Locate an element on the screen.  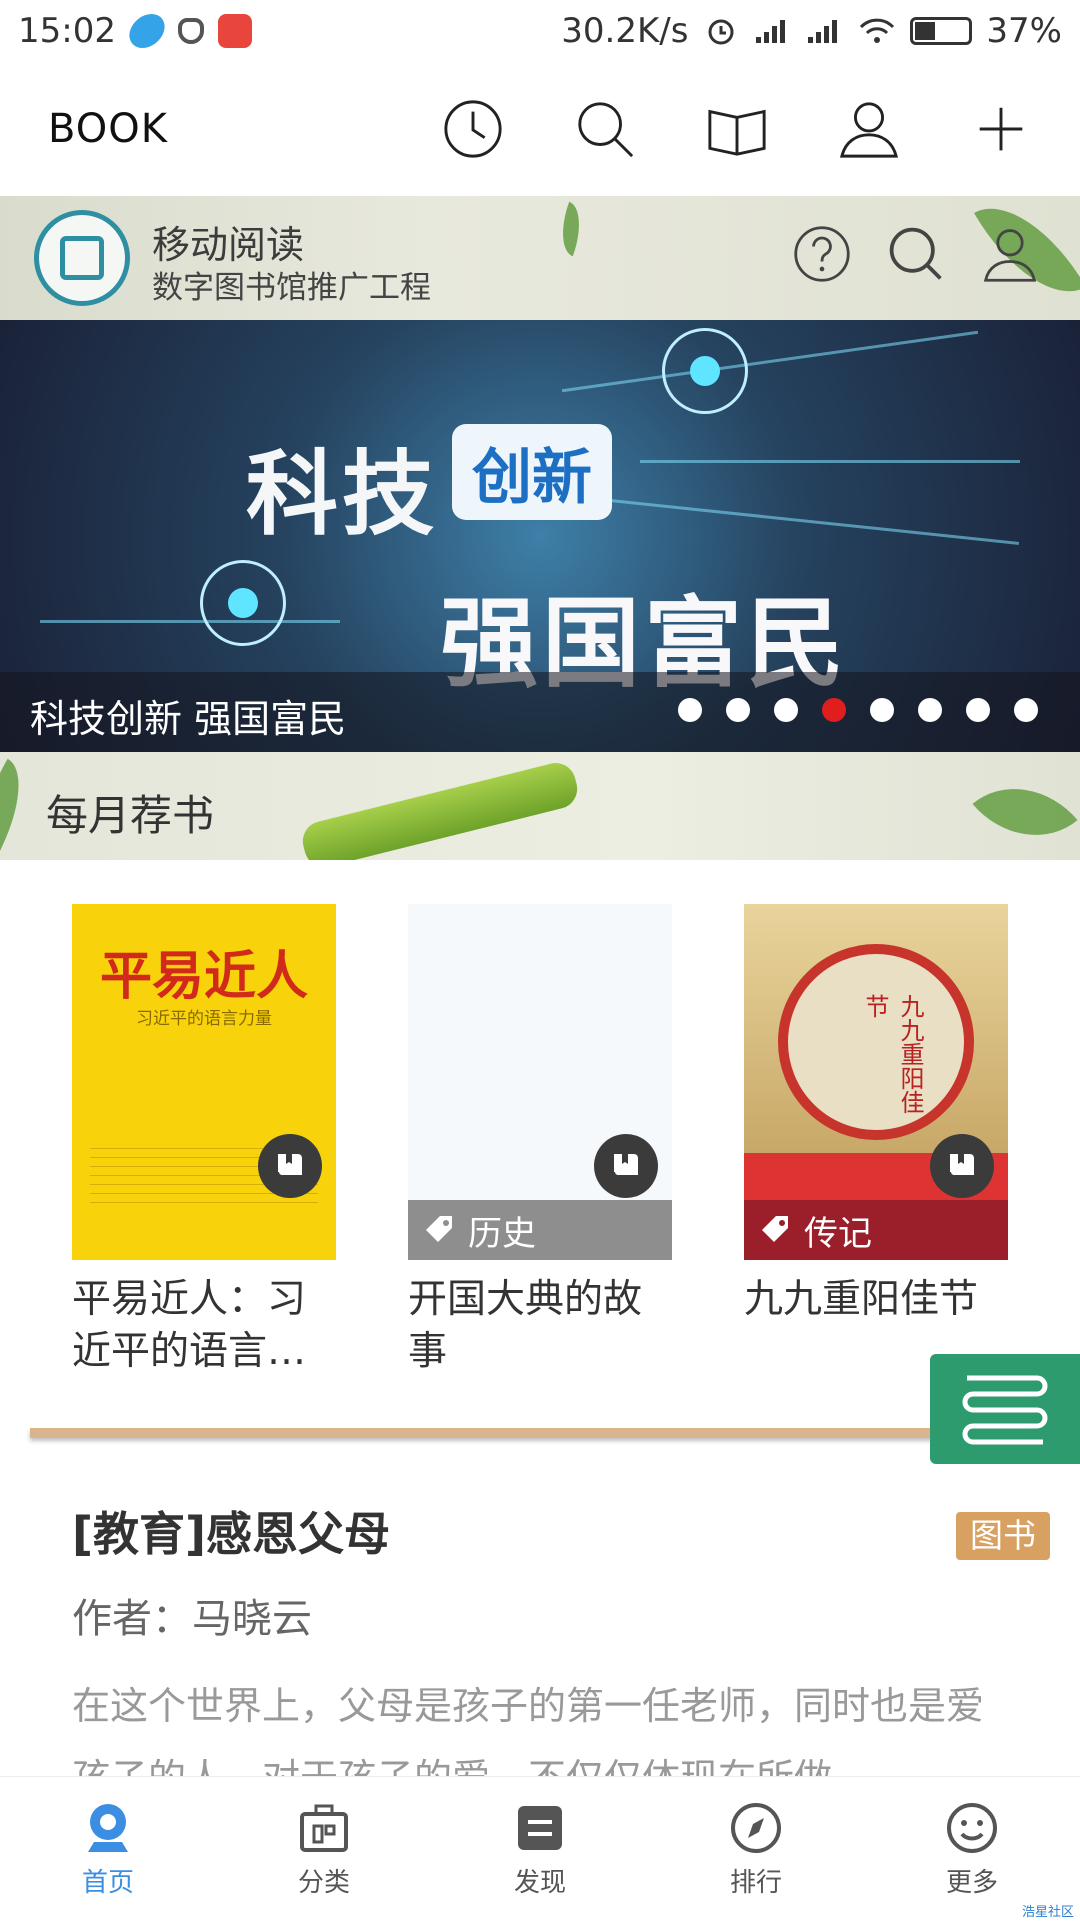
signal-icon is located at coordinates (771, 31).